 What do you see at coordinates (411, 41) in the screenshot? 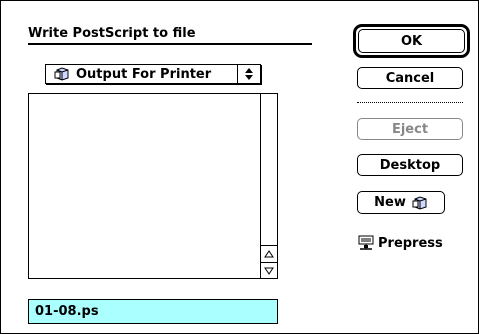
I see `ok-button: OK` at bounding box center [411, 41].